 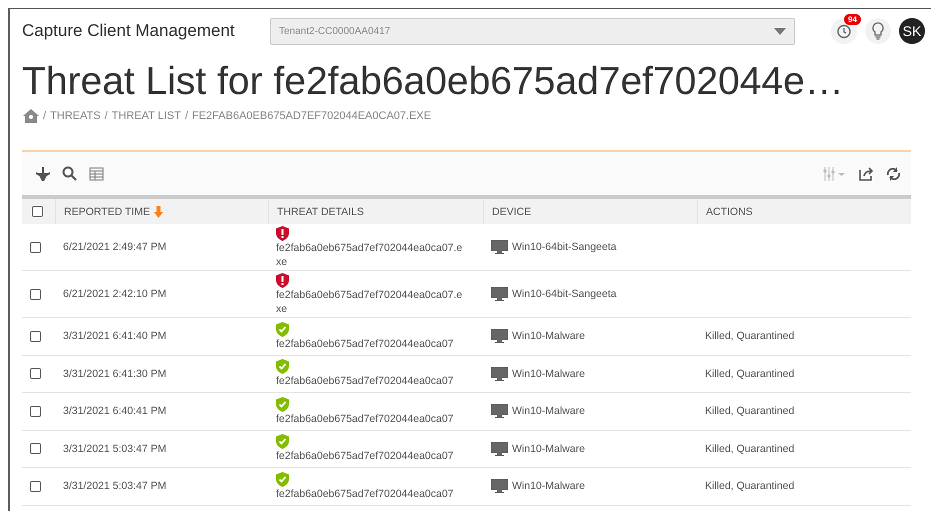 What do you see at coordinates (852, 19) in the screenshot?
I see `notification-badge: 94` at bounding box center [852, 19].